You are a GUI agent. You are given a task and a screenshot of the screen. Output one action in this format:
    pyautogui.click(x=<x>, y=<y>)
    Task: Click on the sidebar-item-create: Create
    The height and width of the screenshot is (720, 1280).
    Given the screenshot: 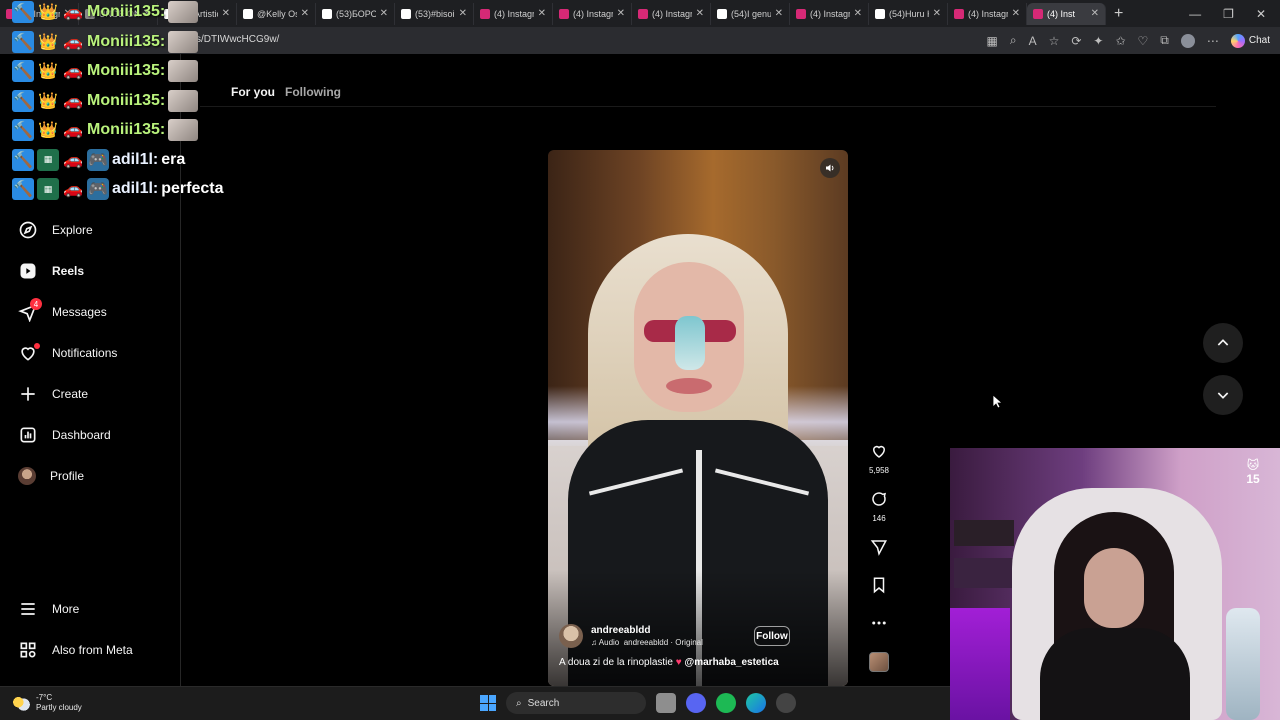 What is the action you would take?
    pyautogui.click(x=53, y=394)
    